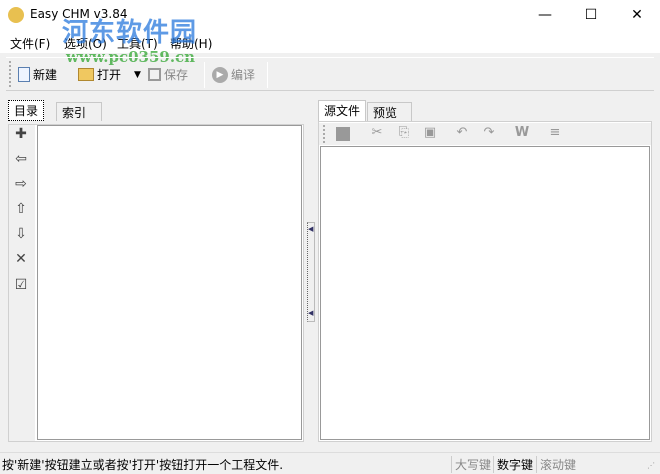 This screenshot has height=474, width=660. I want to click on app-icon, so click(16, 15).